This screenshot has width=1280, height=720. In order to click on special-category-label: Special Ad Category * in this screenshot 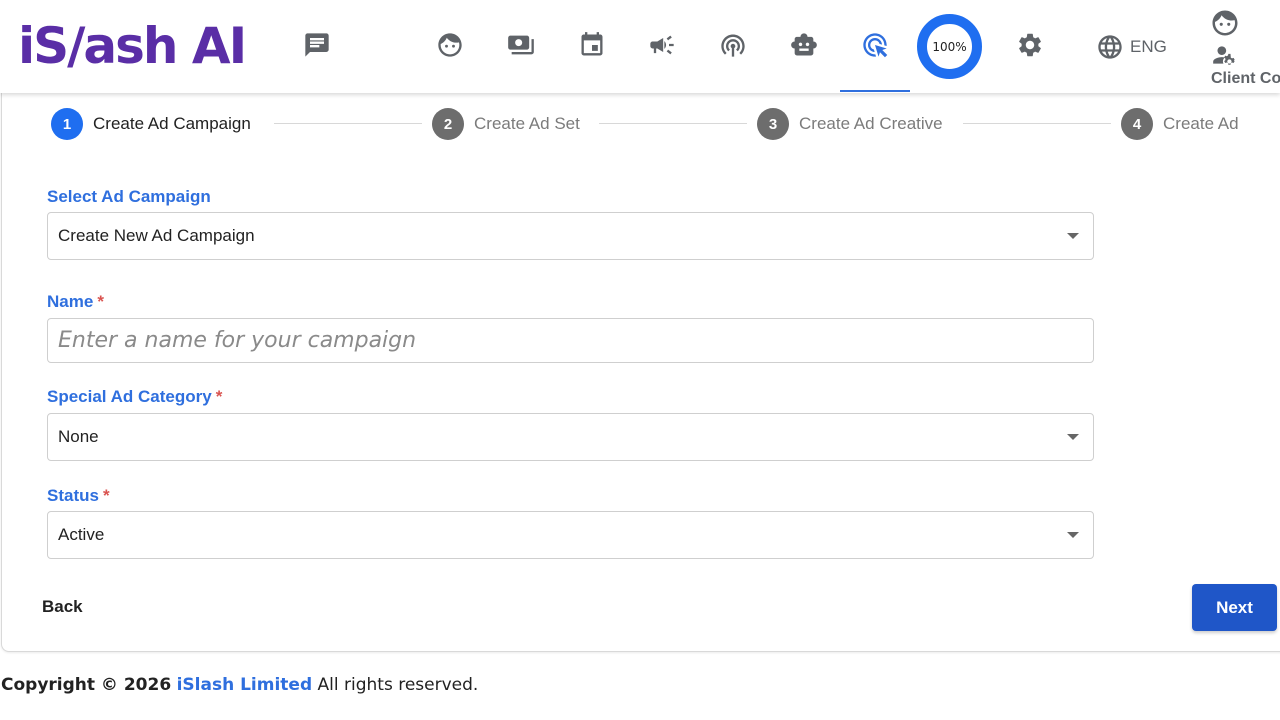, I will do `click(134, 397)`.